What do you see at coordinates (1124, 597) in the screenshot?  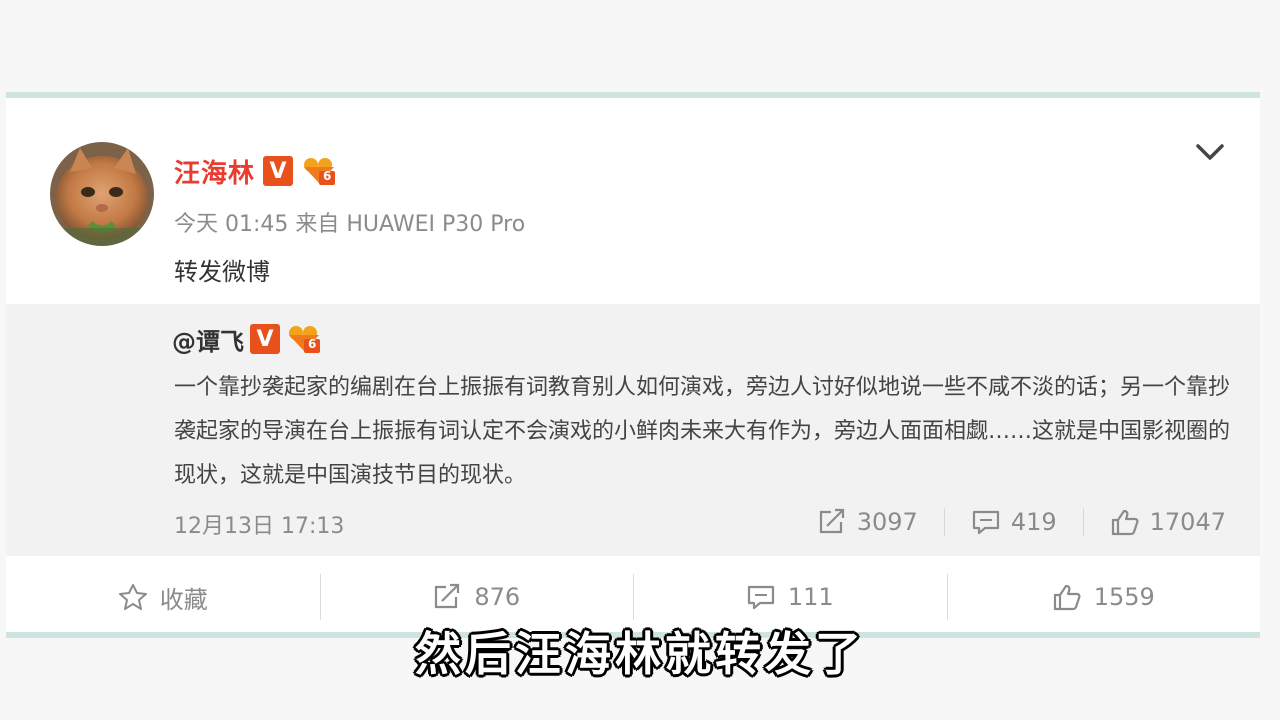 I see `like-count: 1559` at bounding box center [1124, 597].